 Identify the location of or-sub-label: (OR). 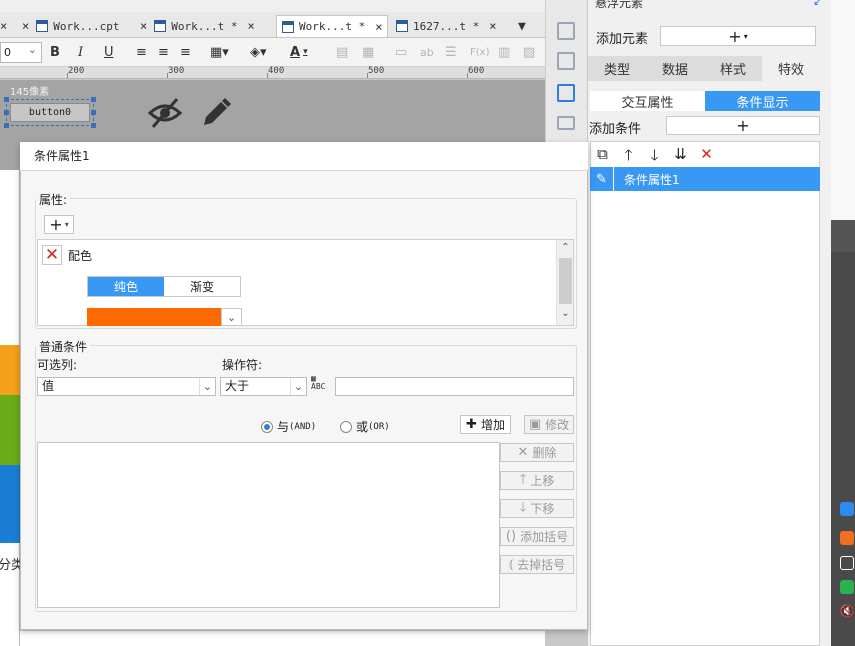
(379, 426).